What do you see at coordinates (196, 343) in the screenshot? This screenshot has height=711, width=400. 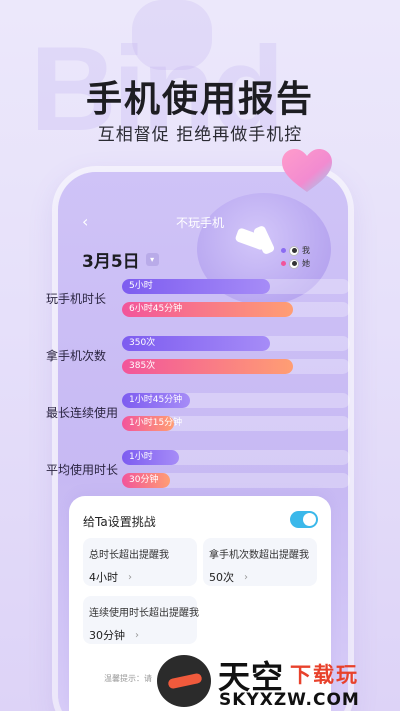 I see `bar-me: 350次` at bounding box center [196, 343].